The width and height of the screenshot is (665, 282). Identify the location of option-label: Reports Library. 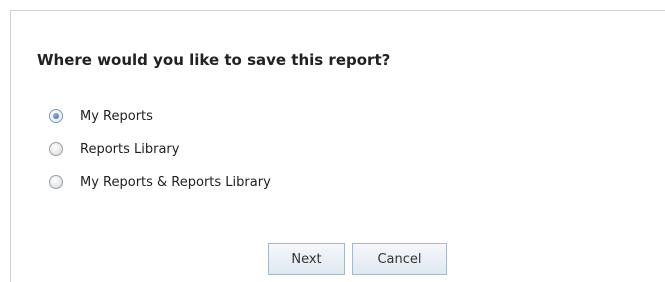
(130, 149).